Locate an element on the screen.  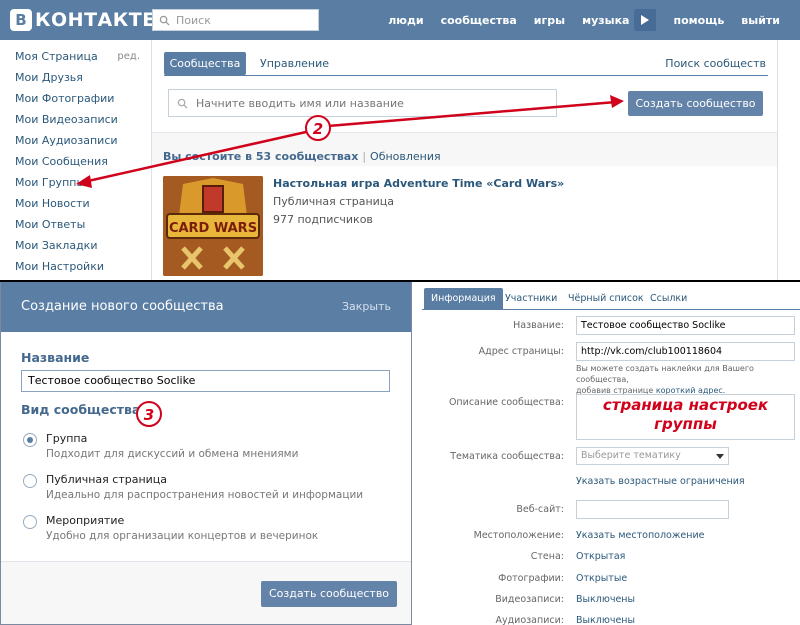
header-search-placeholder: Поиск is located at coordinates (193, 20).